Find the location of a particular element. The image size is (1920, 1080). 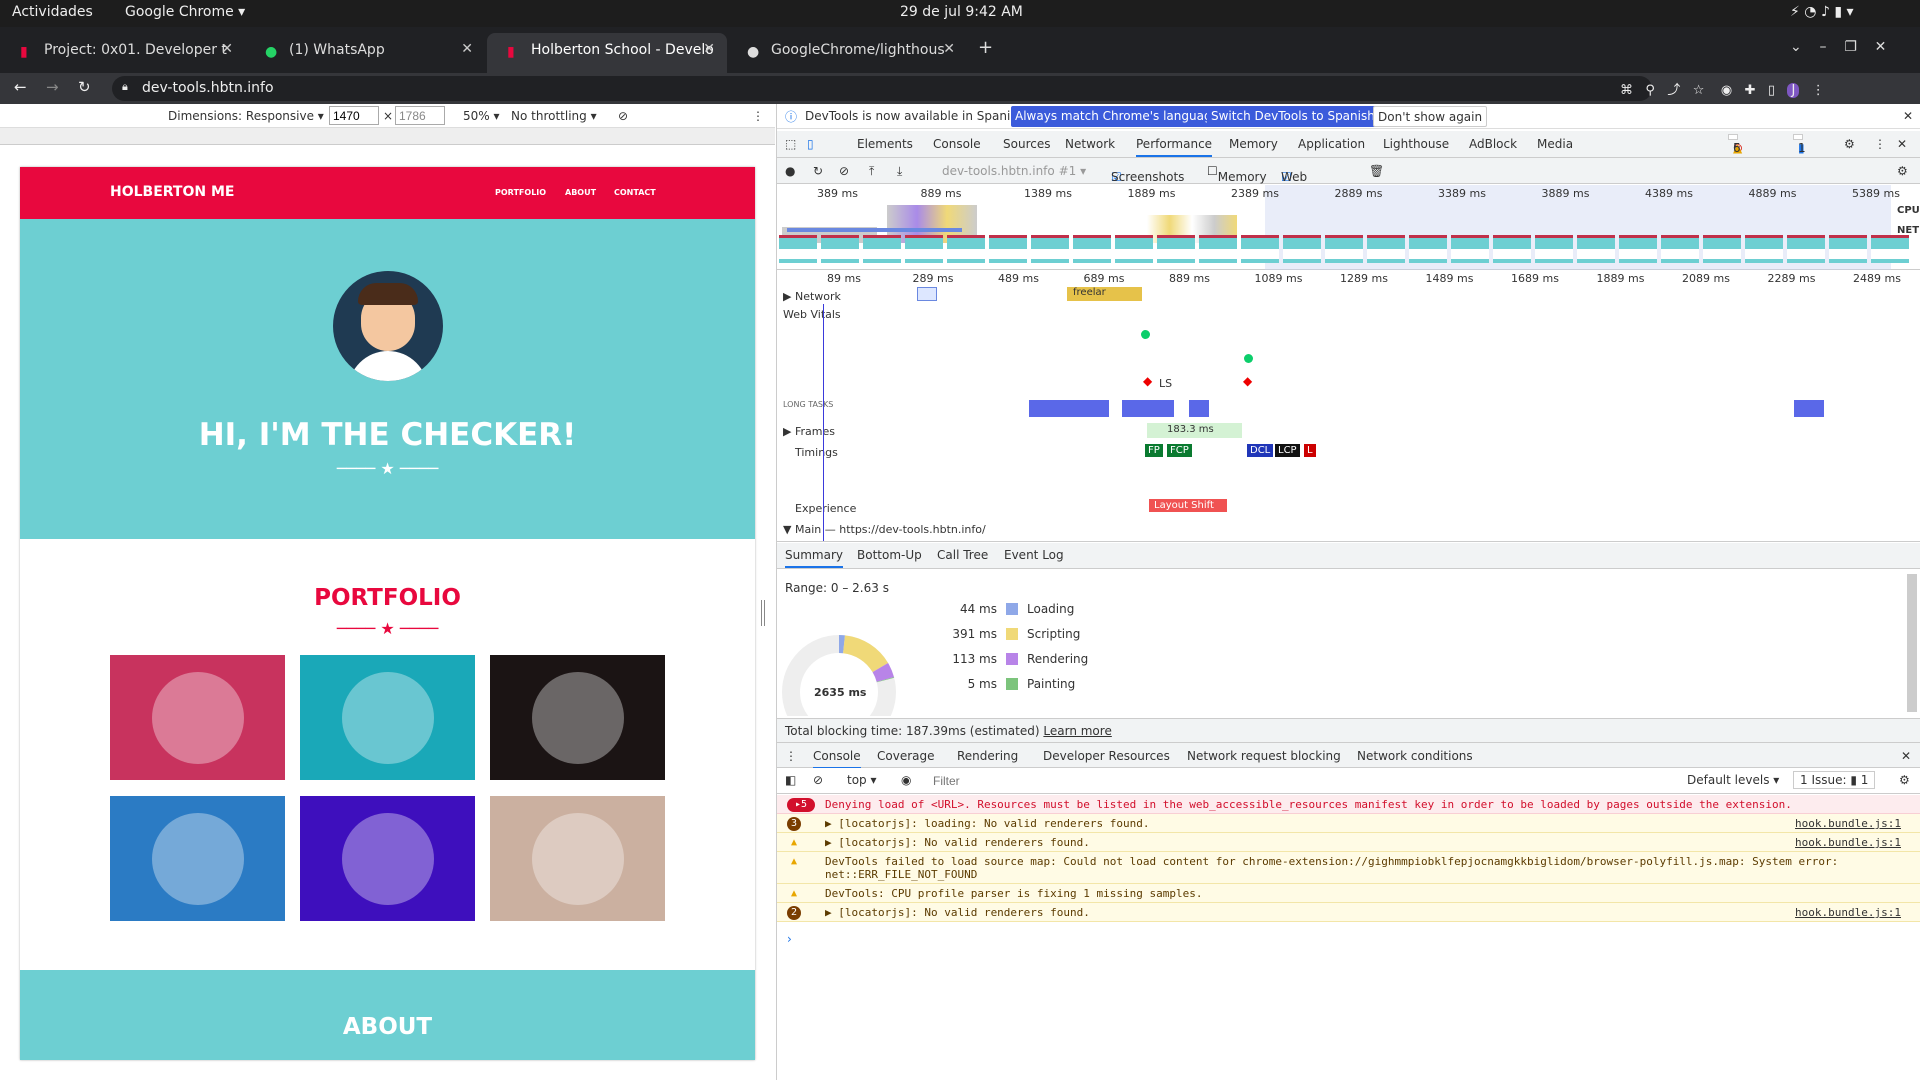

match-language-button: Always match Chrome's language is located at coordinates (1117, 116).